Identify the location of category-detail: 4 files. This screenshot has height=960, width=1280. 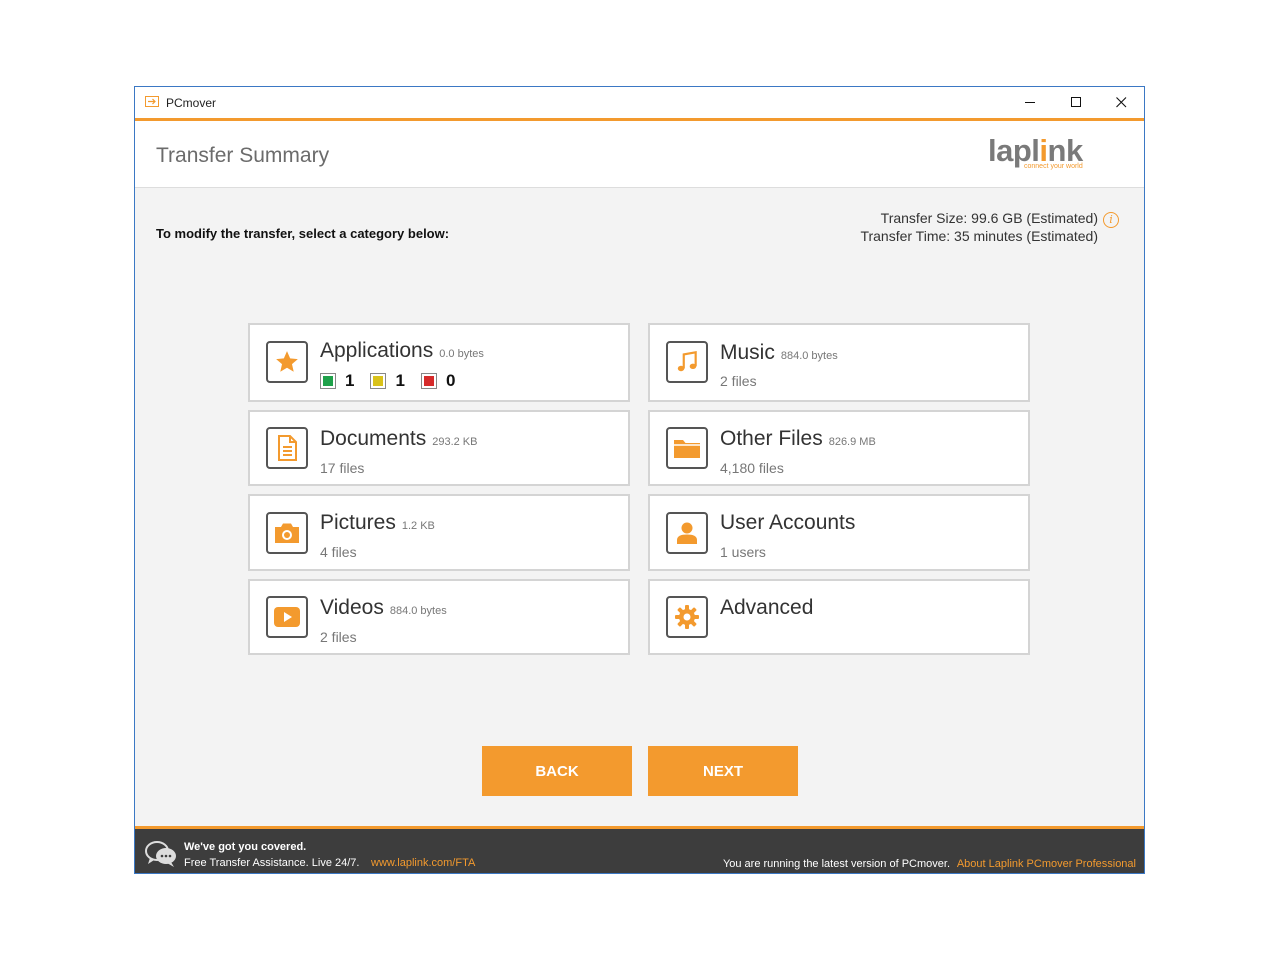
(338, 552).